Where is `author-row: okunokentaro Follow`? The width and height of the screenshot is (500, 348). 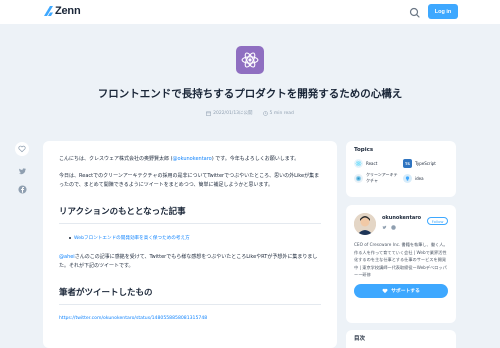
author-row: okunokentaro Follow is located at coordinates (401, 224).